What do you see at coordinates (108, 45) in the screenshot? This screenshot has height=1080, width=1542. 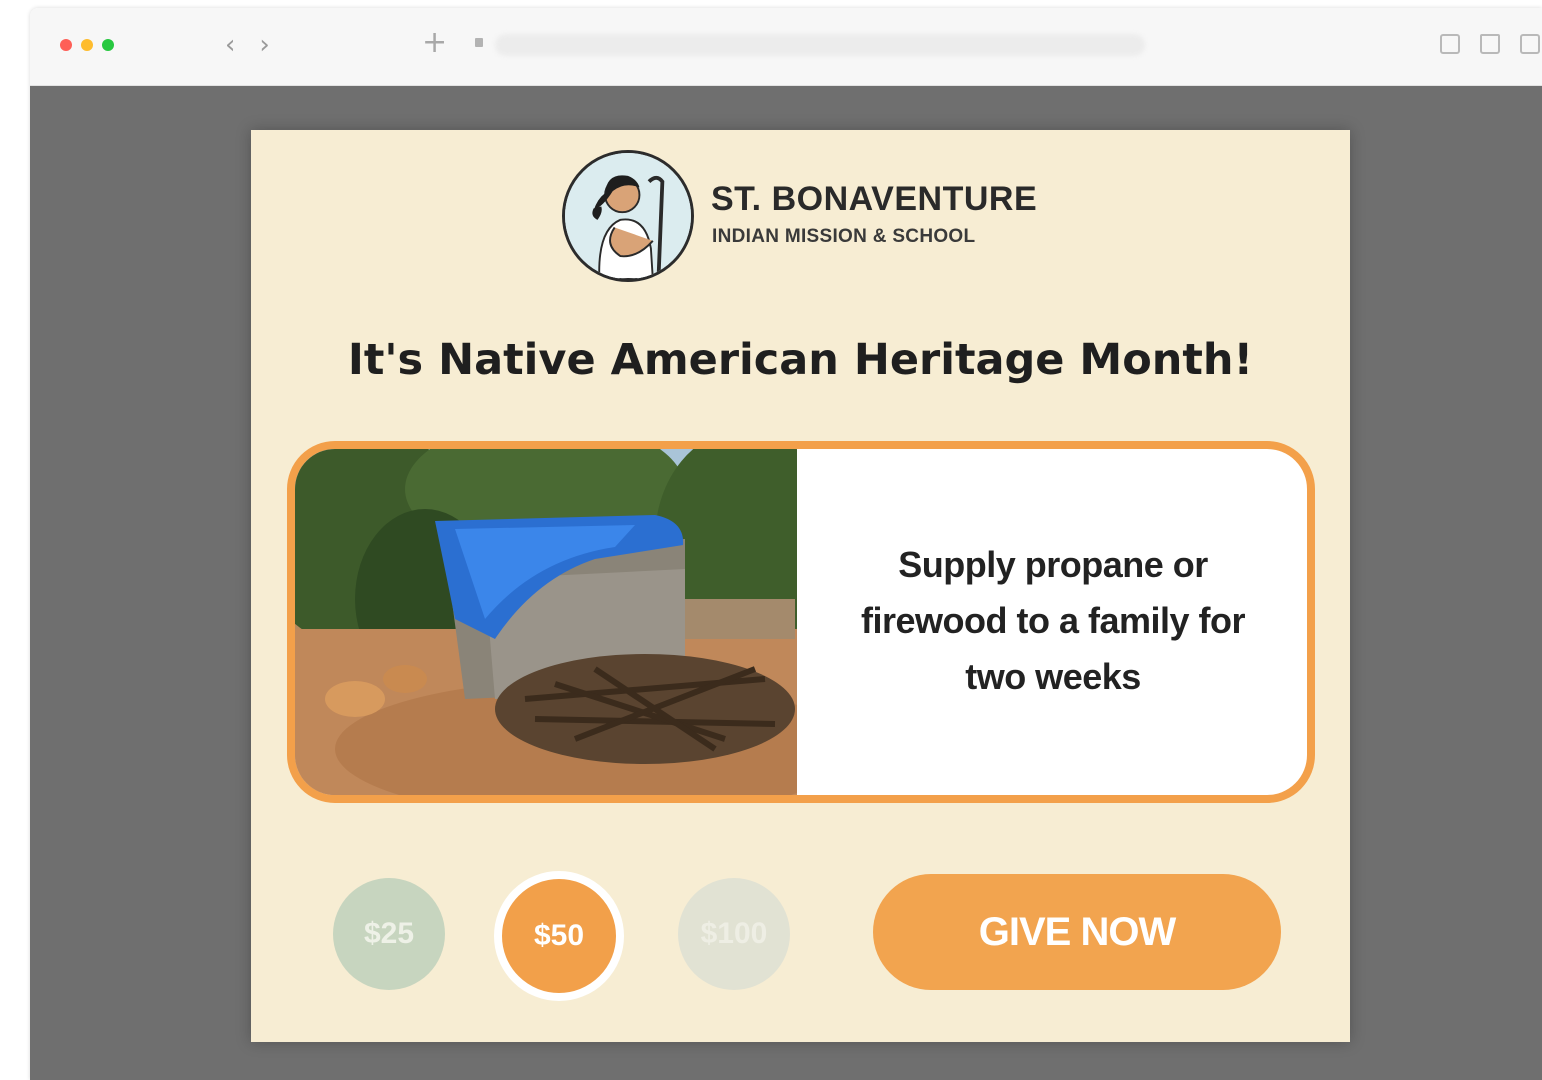 I see `maximize-window-button` at bounding box center [108, 45].